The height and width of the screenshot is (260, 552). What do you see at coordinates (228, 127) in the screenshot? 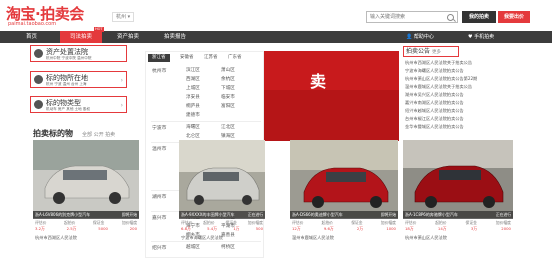
I see `court-link: 江北区` at bounding box center [228, 127].